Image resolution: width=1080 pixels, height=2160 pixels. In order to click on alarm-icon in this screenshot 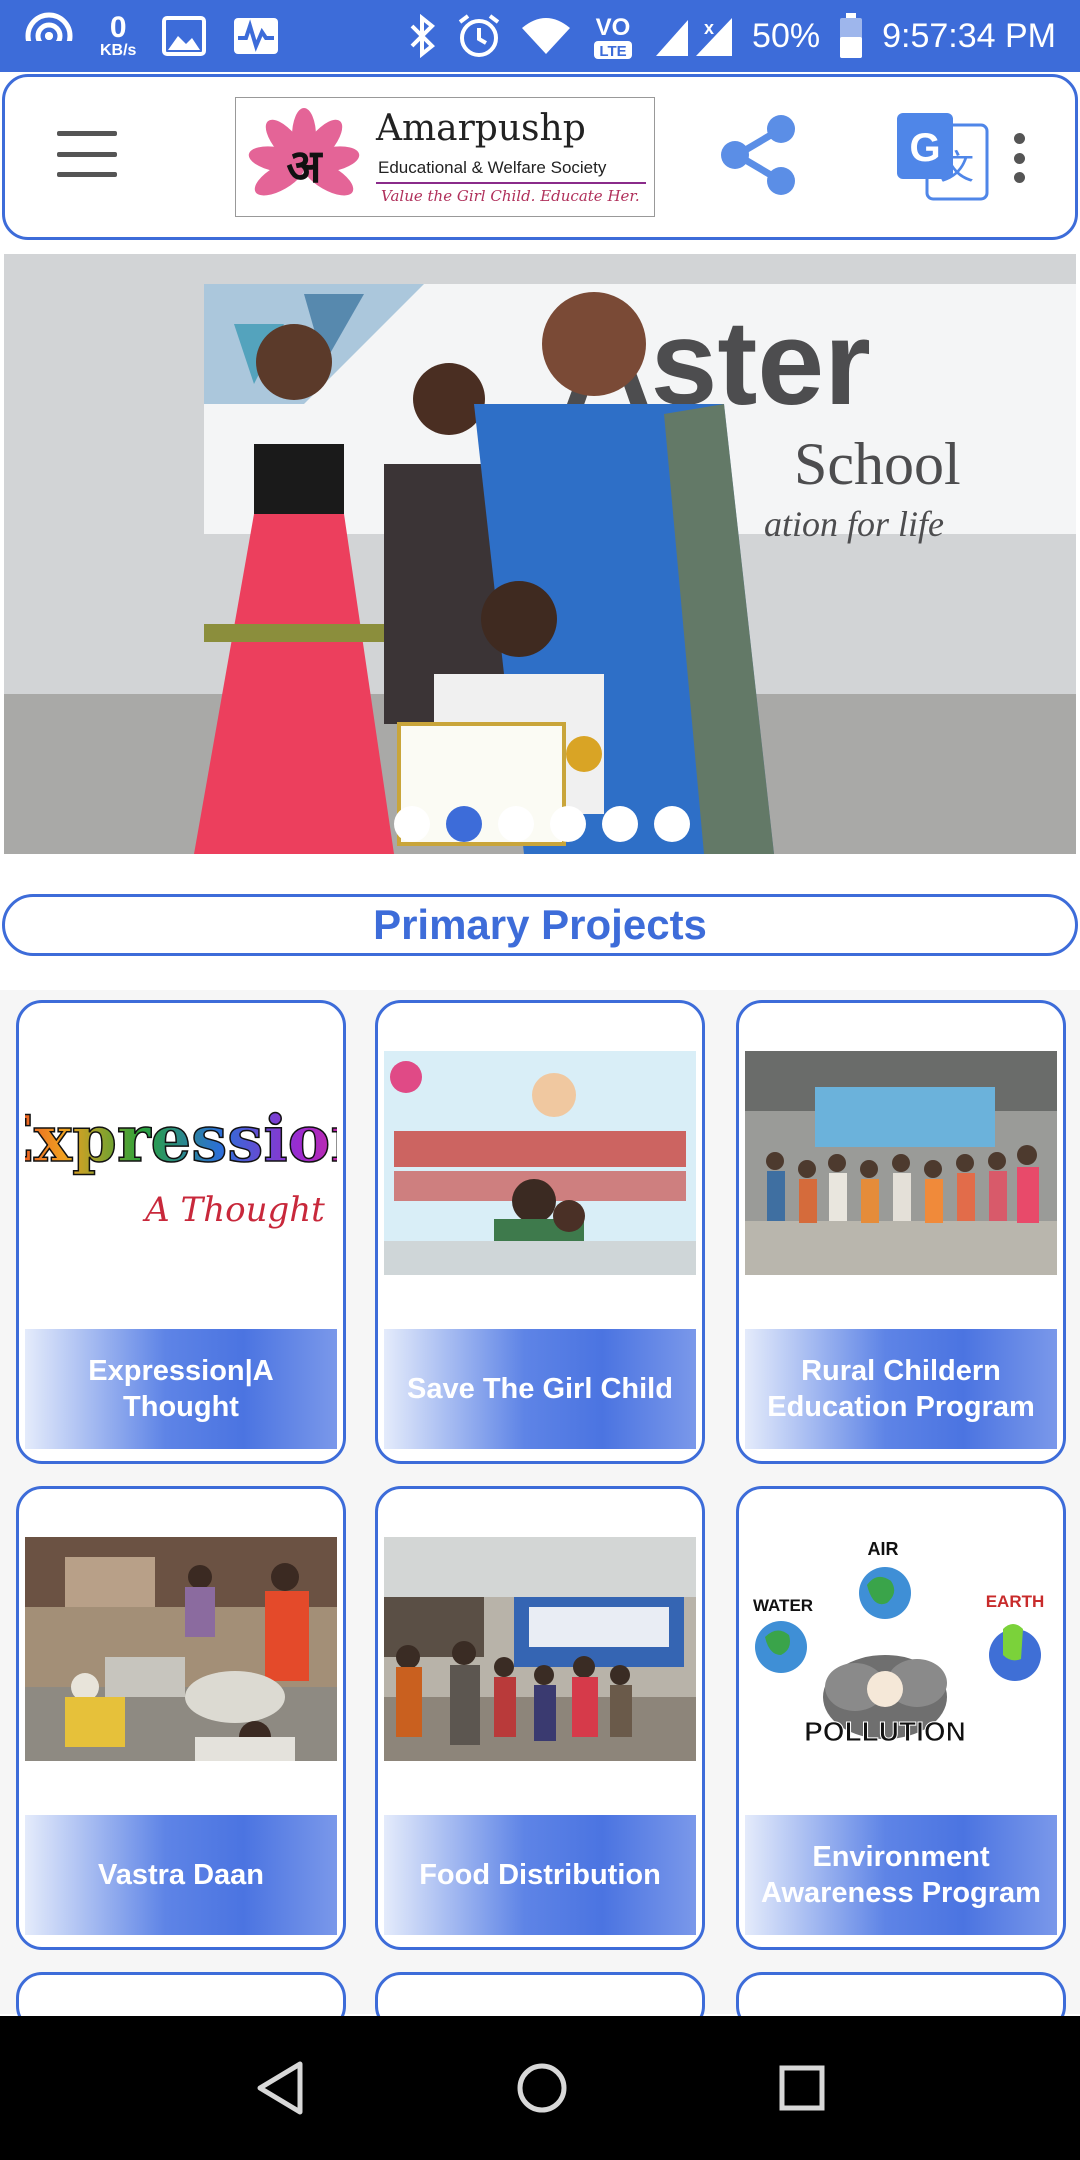, I will do `click(479, 36)`.